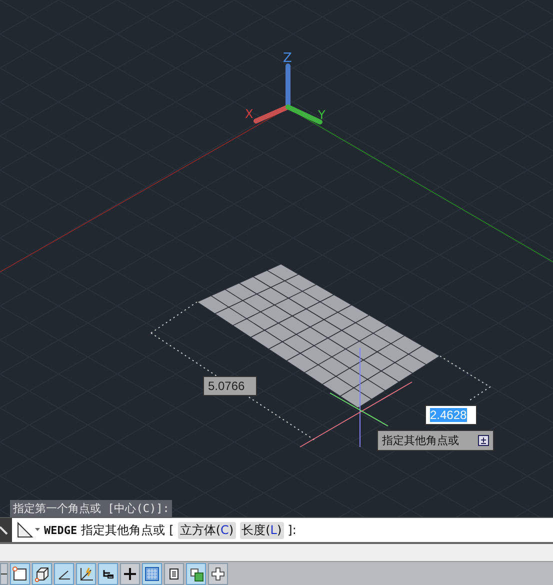  I want to click on checkered-square-icon, so click(152, 574).